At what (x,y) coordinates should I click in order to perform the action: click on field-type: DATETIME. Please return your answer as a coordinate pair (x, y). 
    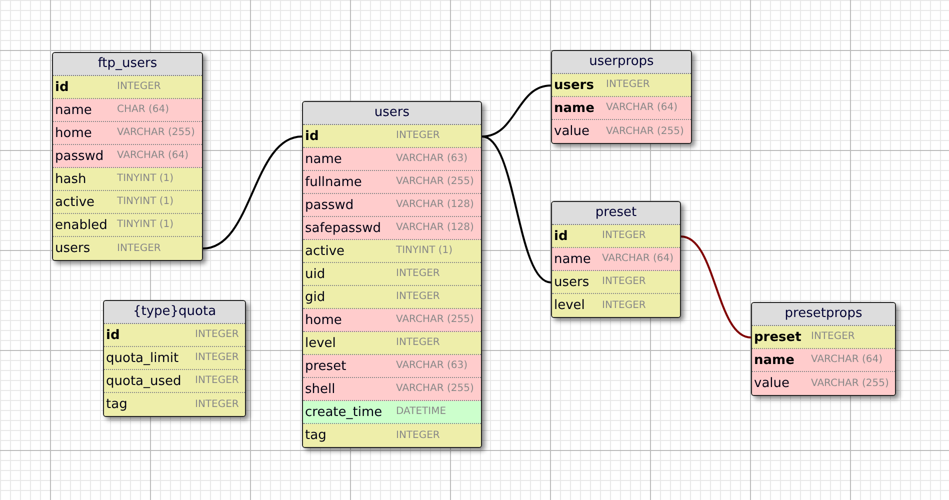
    Looking at the image, I should click on (421, 412).